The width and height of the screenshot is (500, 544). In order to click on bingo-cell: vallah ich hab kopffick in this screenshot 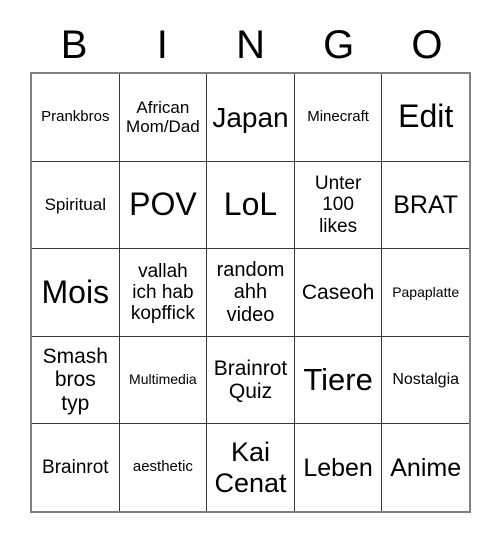, I will do `click(163, 292)`.